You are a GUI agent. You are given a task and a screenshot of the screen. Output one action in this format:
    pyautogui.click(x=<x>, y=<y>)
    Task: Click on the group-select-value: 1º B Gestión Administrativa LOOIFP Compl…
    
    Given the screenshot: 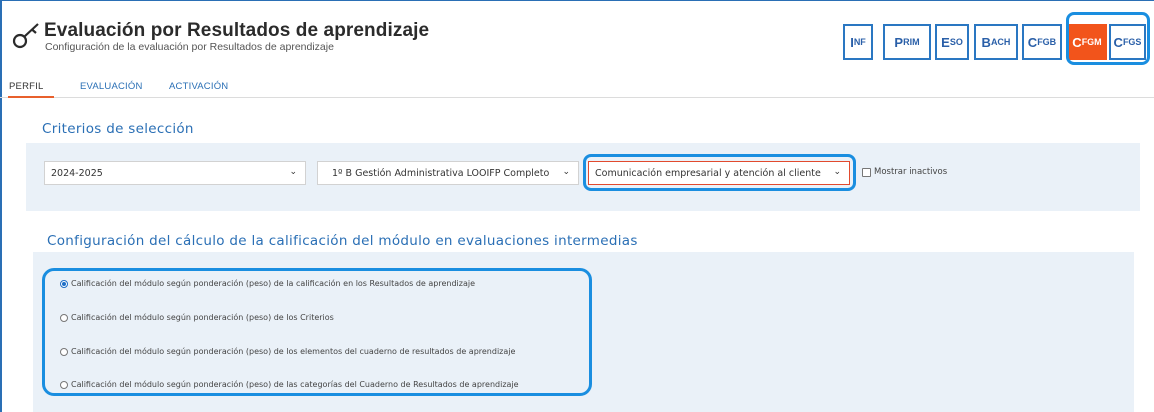 What is the action you would take?
    pyautogui.click(x=441, y=173)
    